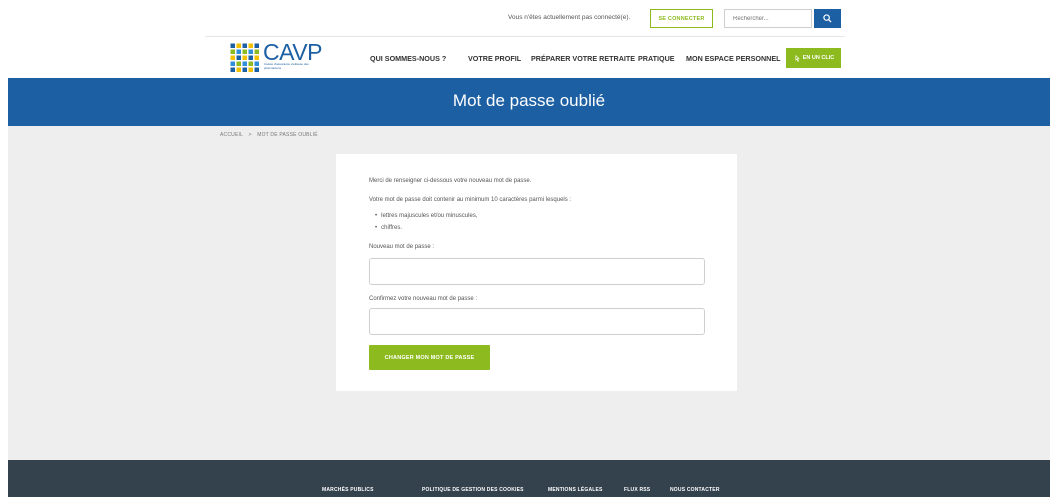  Describe the element at coordinates (525, 36) in the screenshot. I see `topbar-divider` at that location.